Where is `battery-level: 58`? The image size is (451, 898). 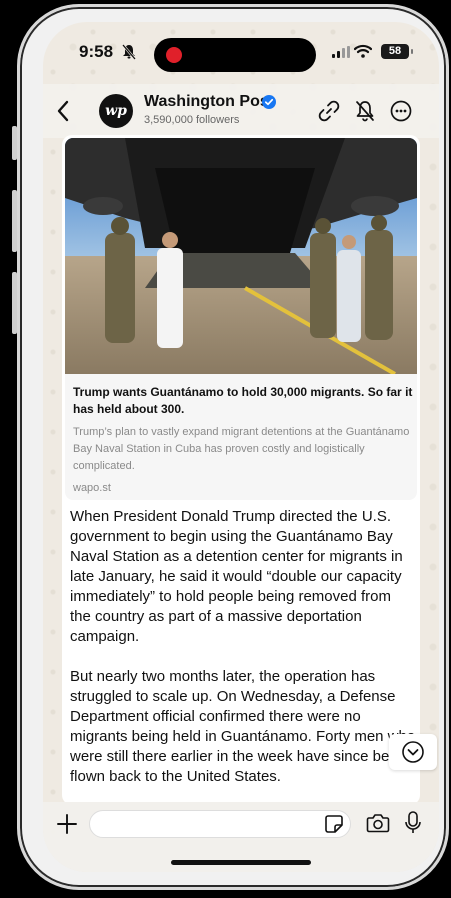 battery-level: 58 is located at coordinates (395, 51).